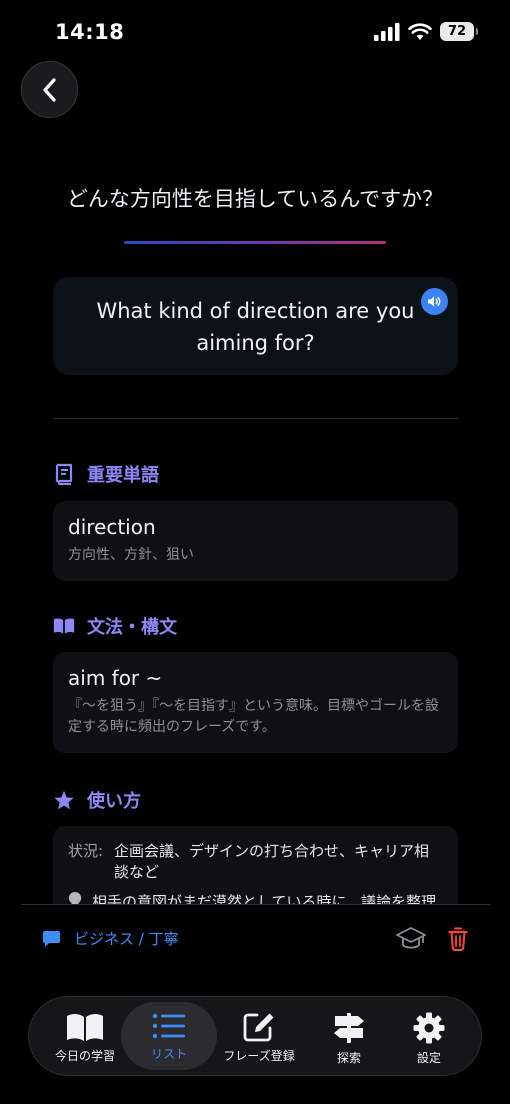 The image size is (510, 1104). What do you see at coordinates (255, 418) in the screenshot?
I see `section-divider` at bounding box center [255, 418].